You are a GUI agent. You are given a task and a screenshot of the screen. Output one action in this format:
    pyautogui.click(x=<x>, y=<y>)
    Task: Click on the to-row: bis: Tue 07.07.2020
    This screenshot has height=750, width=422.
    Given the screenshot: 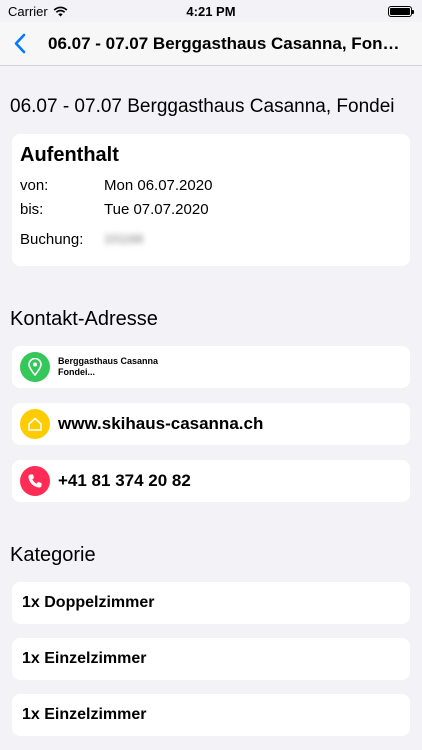 What is the action you would take?
    pyautogui.click(x=211, y=209)
    